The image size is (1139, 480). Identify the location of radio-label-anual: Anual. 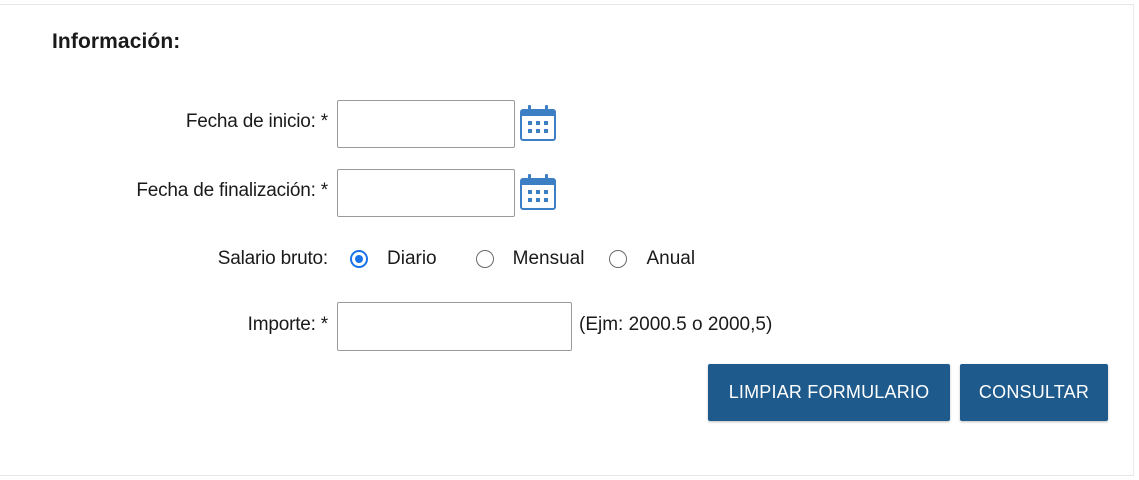
(671, 258).